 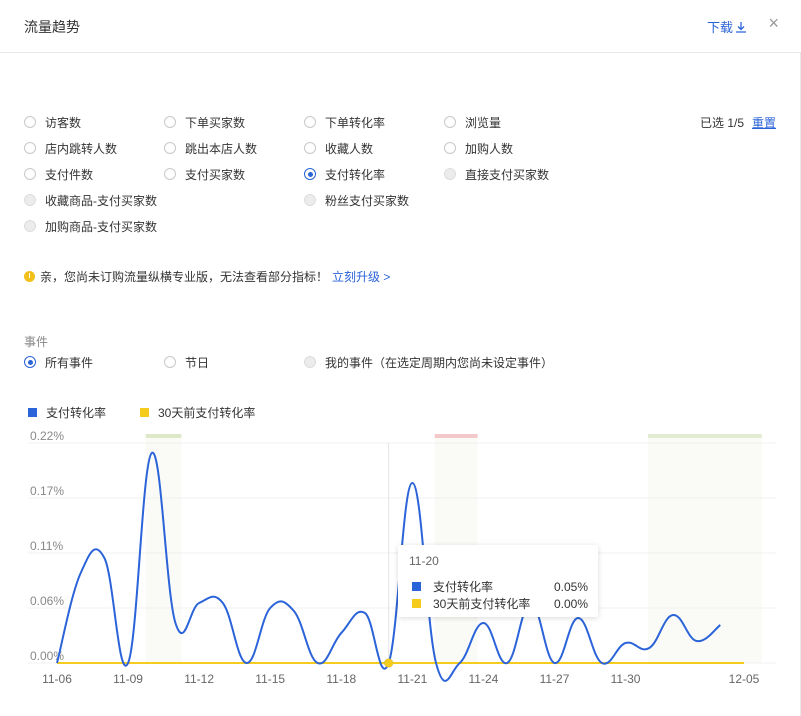 I want to click on metric-option-selected: 支付转化率, so click(x=344, y=174).